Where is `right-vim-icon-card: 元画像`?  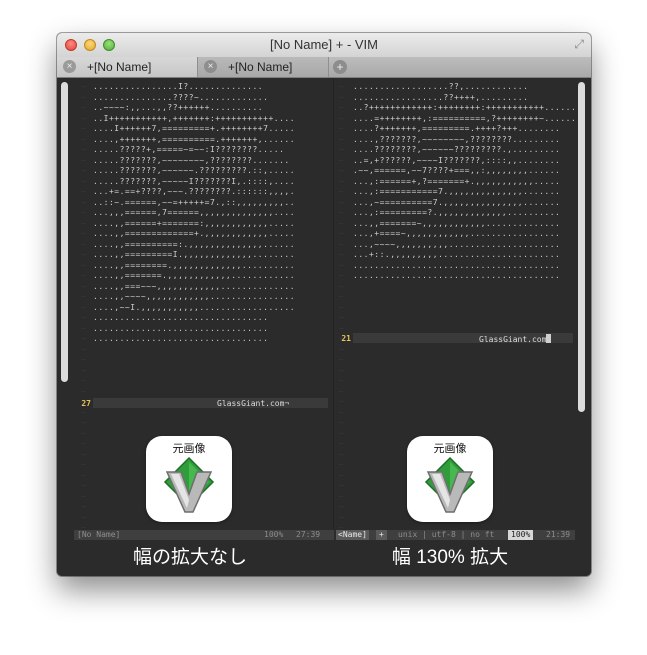 right-vim-icon-card: 元画像 is located at coordinates (450, 479).